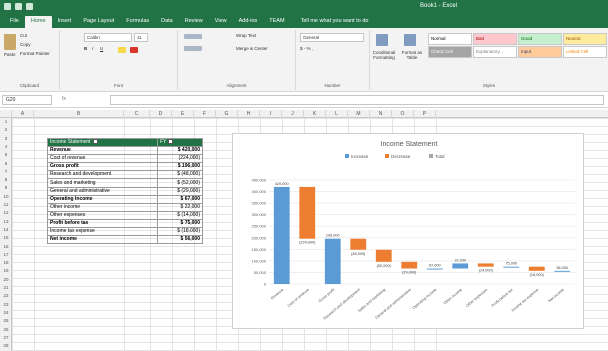  I want to click on row-header-11: 11, so click(6, 205).